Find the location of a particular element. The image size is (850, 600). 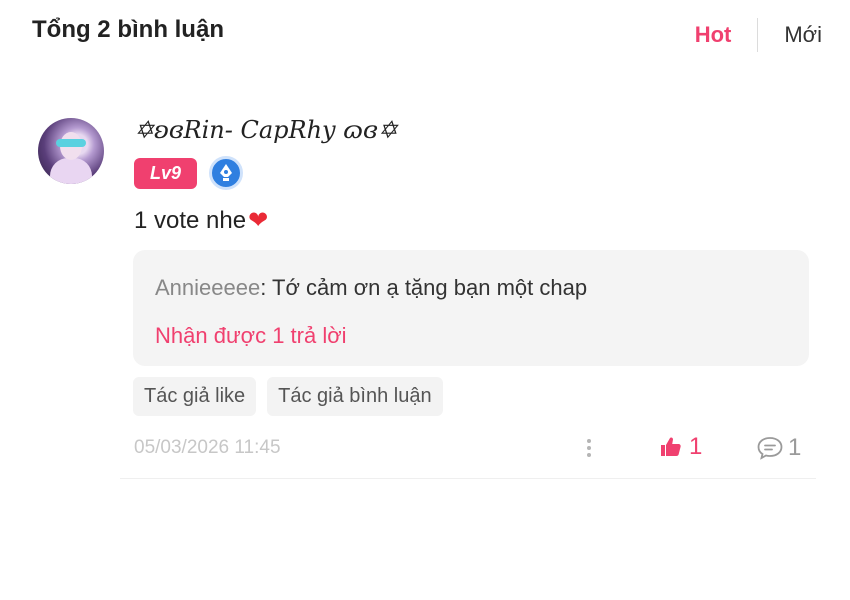

comment-body: 1 vote nhe ❤ is located at coordinates (201, 220).